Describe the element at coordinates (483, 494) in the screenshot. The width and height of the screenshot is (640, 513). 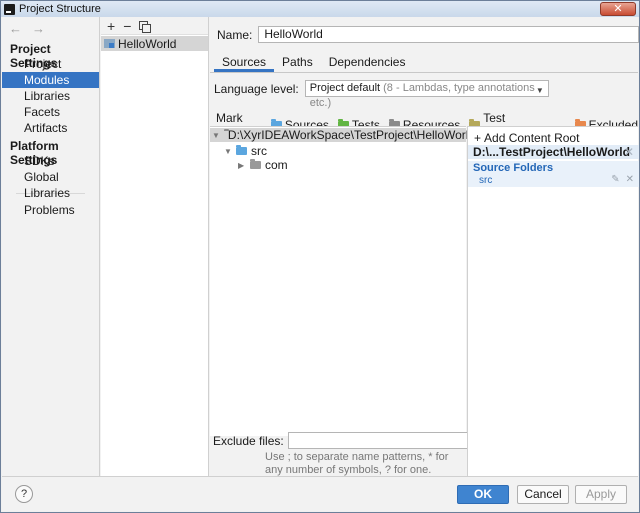
I see `ok-button: OK` at that location.